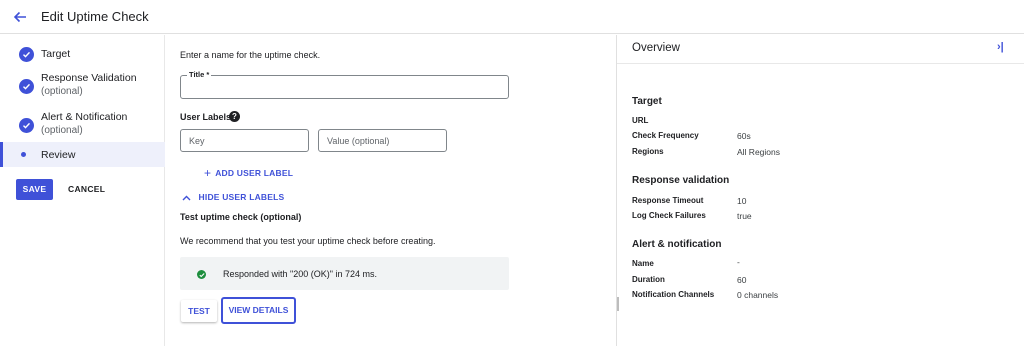  I want to click on step-title: Alert & Notification, so click(84, 117).